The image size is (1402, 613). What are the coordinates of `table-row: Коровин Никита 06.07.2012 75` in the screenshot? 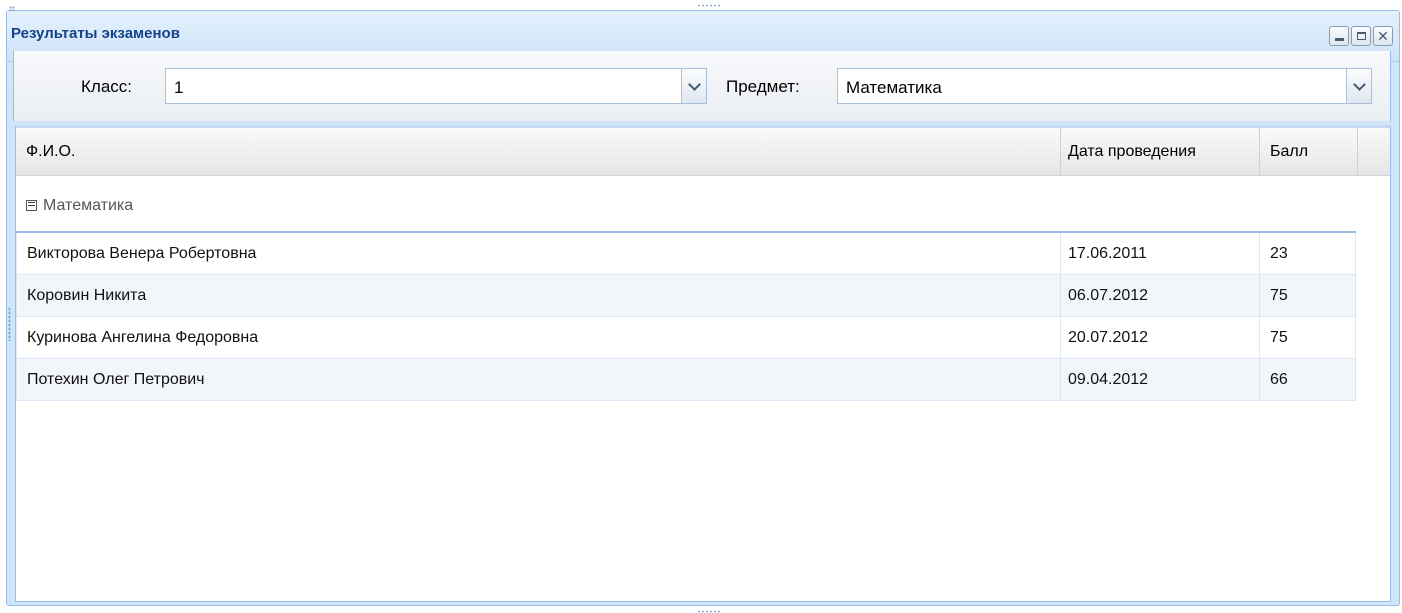 It's located at (686, 296).